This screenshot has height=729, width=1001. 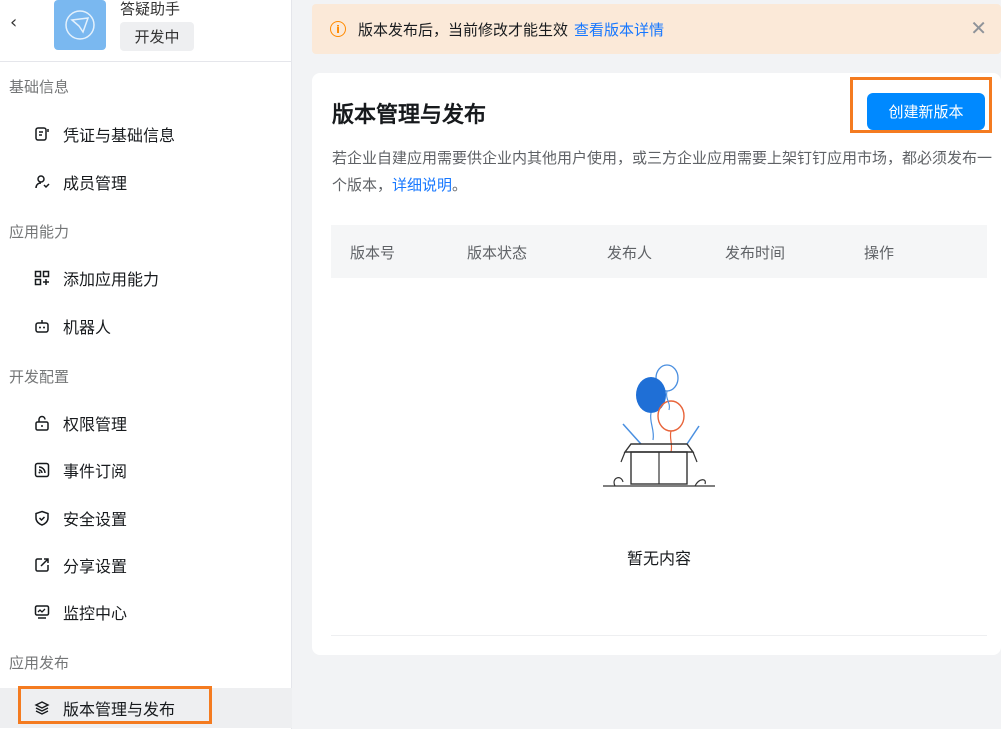 I want to click on sidebar-item-label: 权限管理, so click(x=95, y=424).